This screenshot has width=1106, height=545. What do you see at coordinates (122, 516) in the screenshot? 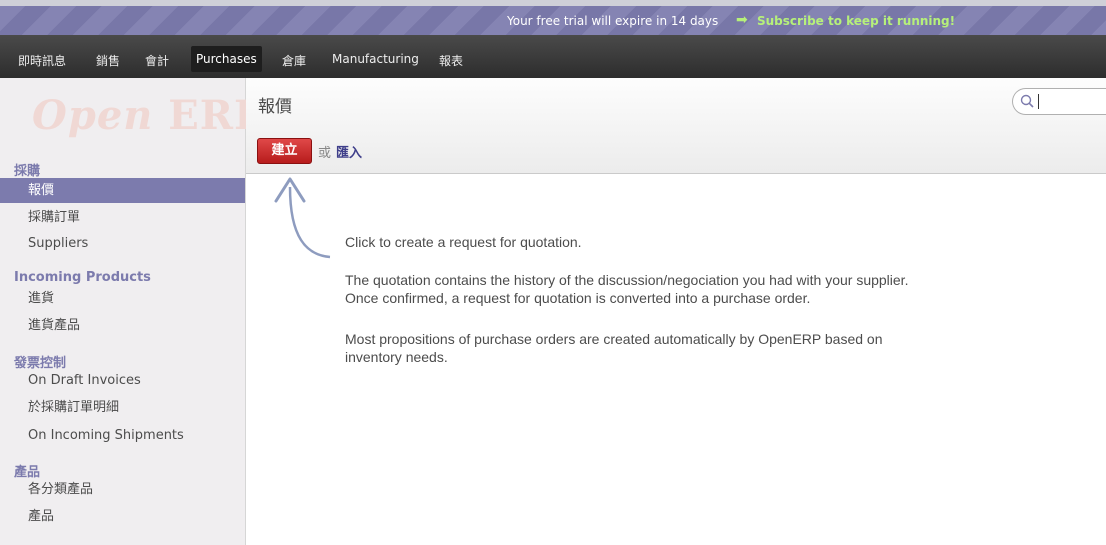
I see `sidebar-item-products: 產品` at bounding box center [122, 516].